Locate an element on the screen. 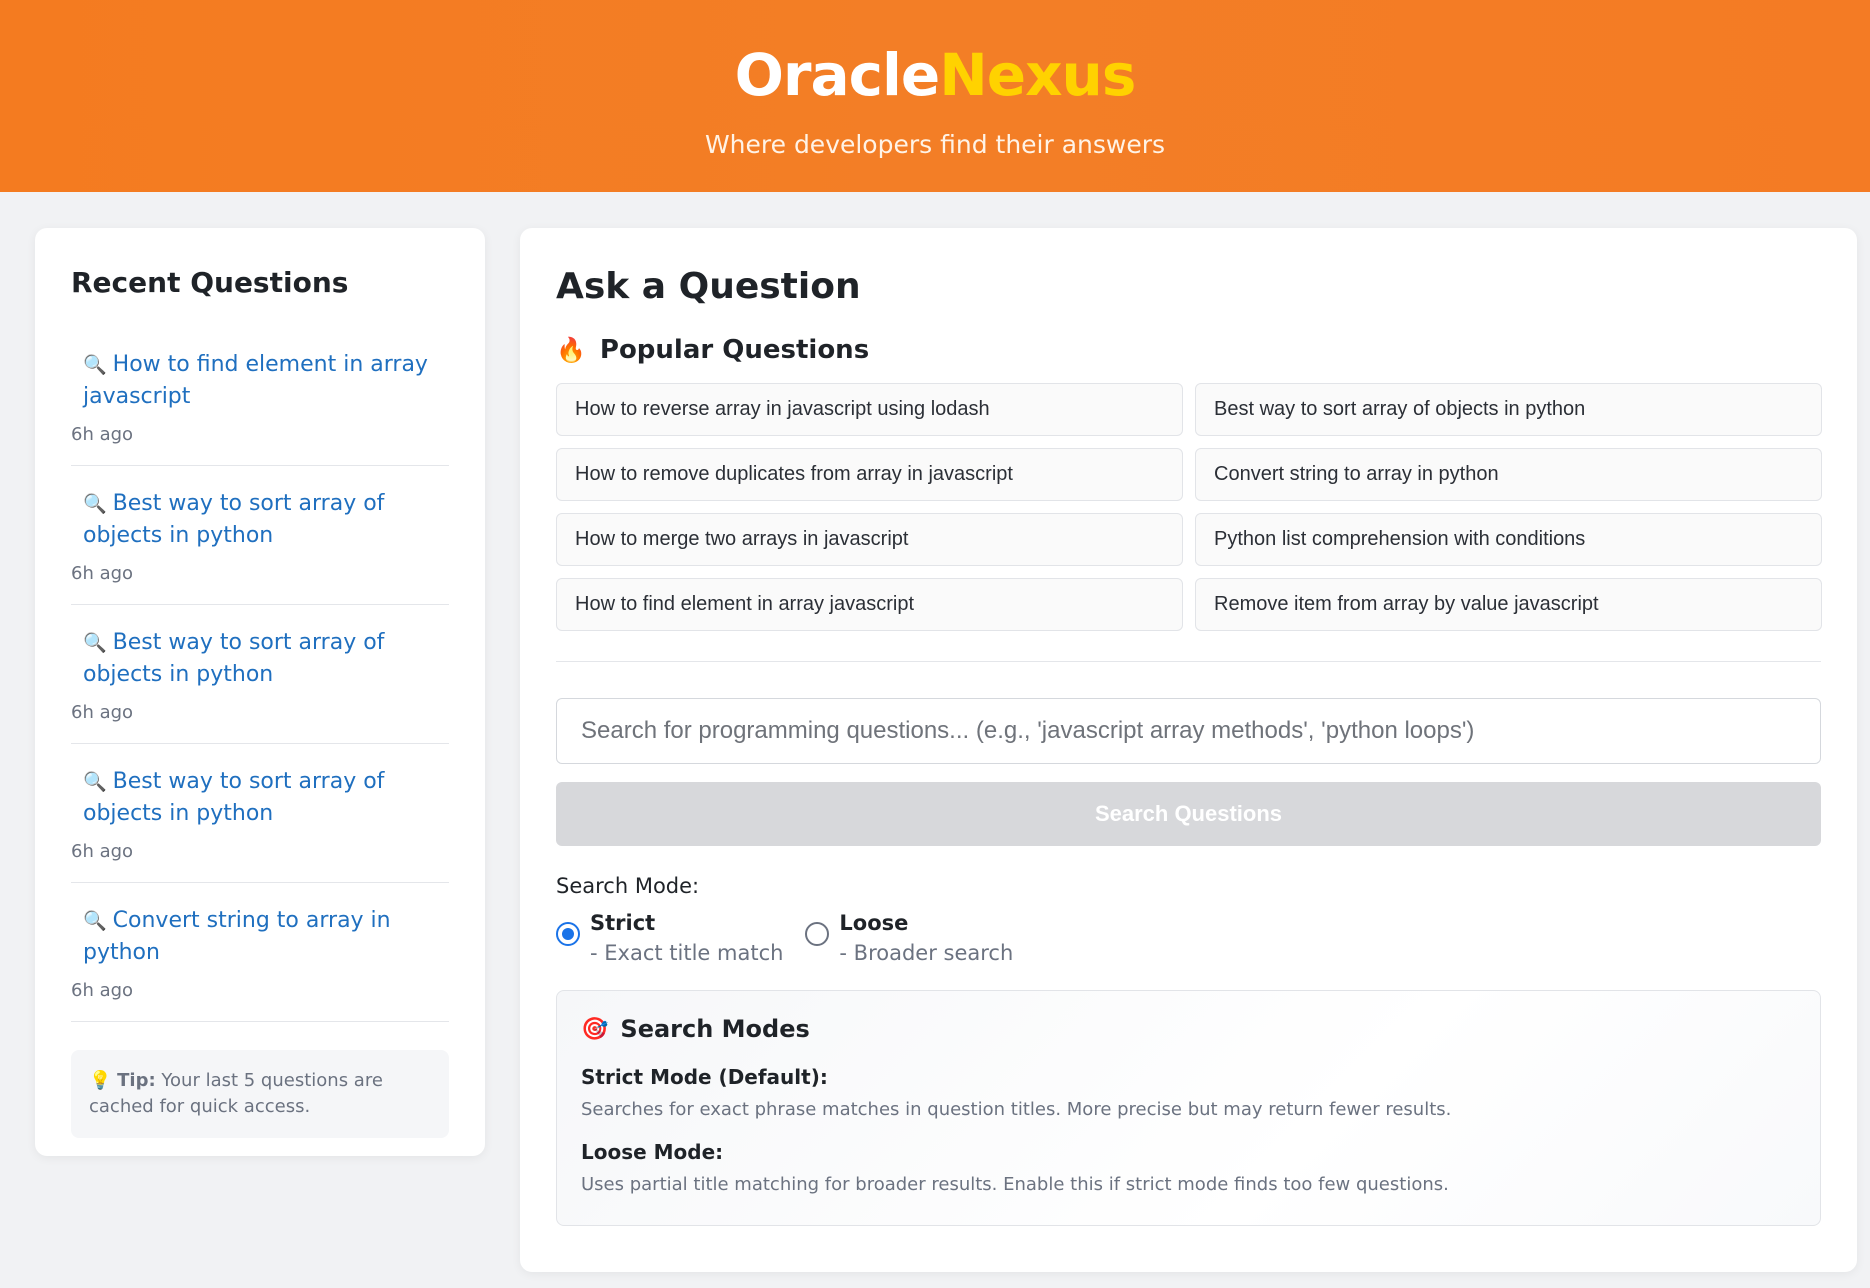  popular-question-button: How to find element in array javascript is located at coordinates (869, 604).